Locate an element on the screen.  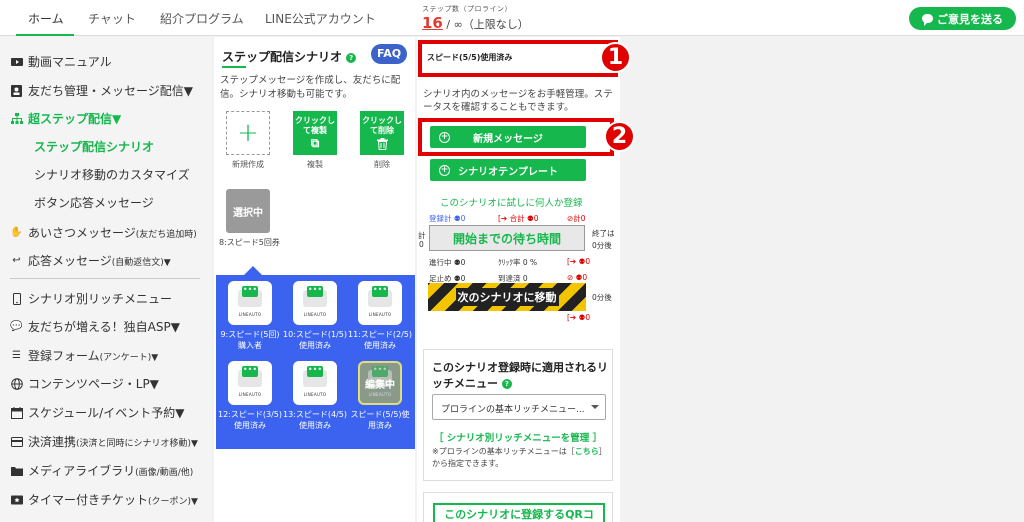
panel-title: ステップ配信シナリオ ? is located at coordinates (289, 56).